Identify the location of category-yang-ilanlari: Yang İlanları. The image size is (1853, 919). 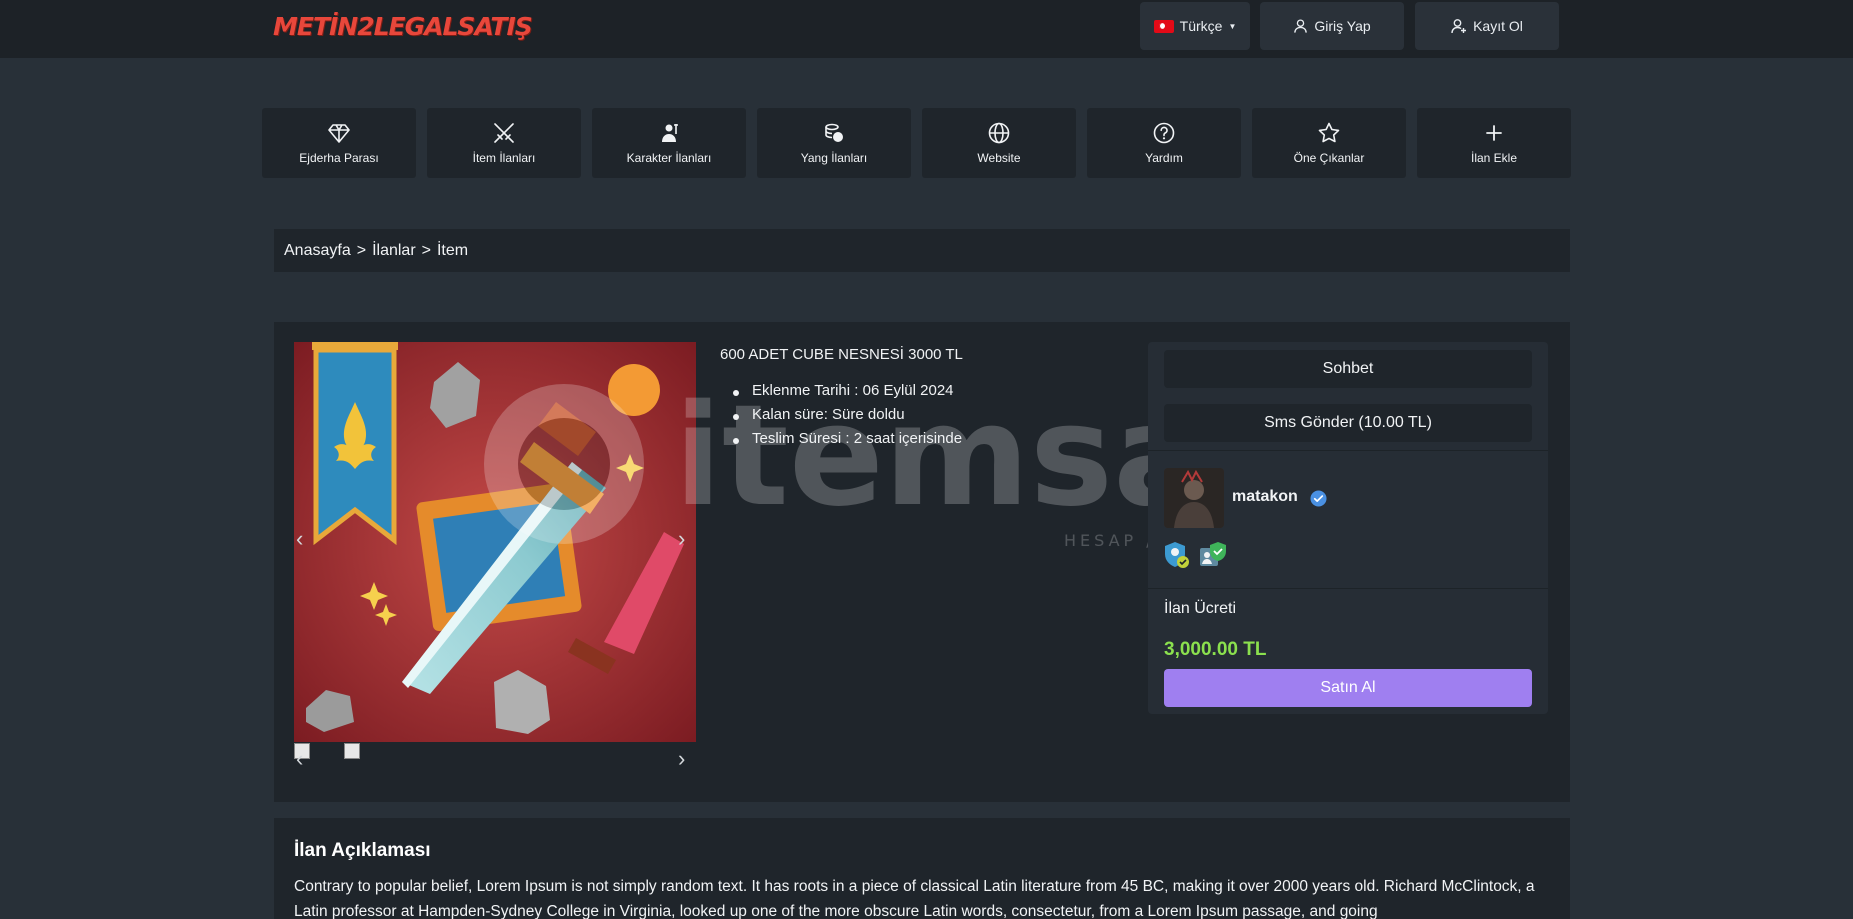
(834, 143).